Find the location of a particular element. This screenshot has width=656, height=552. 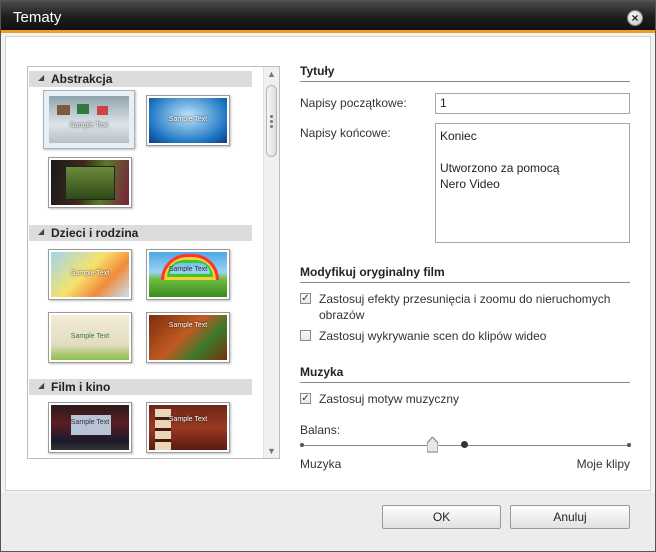

theme-thumb-abstract-1: Sample Text is located at coordinates (89, 119).